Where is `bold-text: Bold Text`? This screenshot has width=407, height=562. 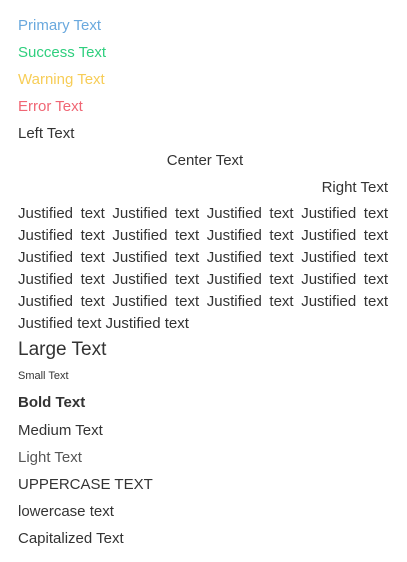
bold-text: Bold Text is located at coordinates (52, 402).